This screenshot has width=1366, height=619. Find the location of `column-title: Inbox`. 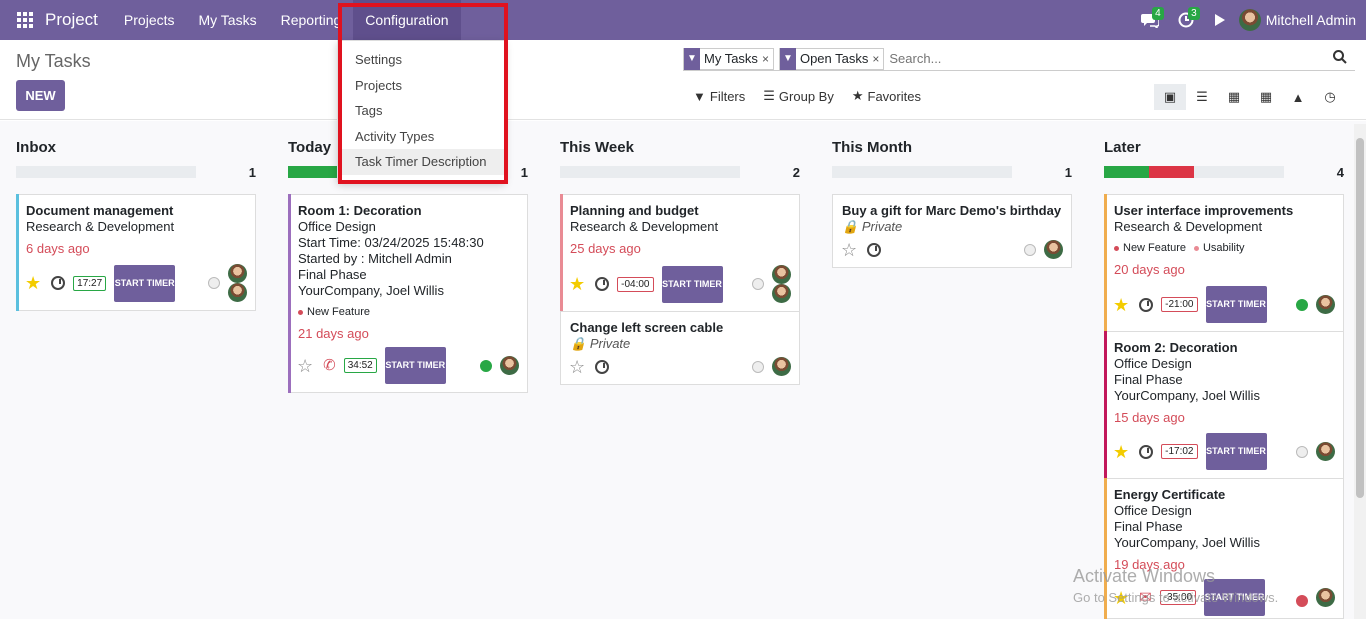

column-title: Inbox is located at coordinates (36, 147).